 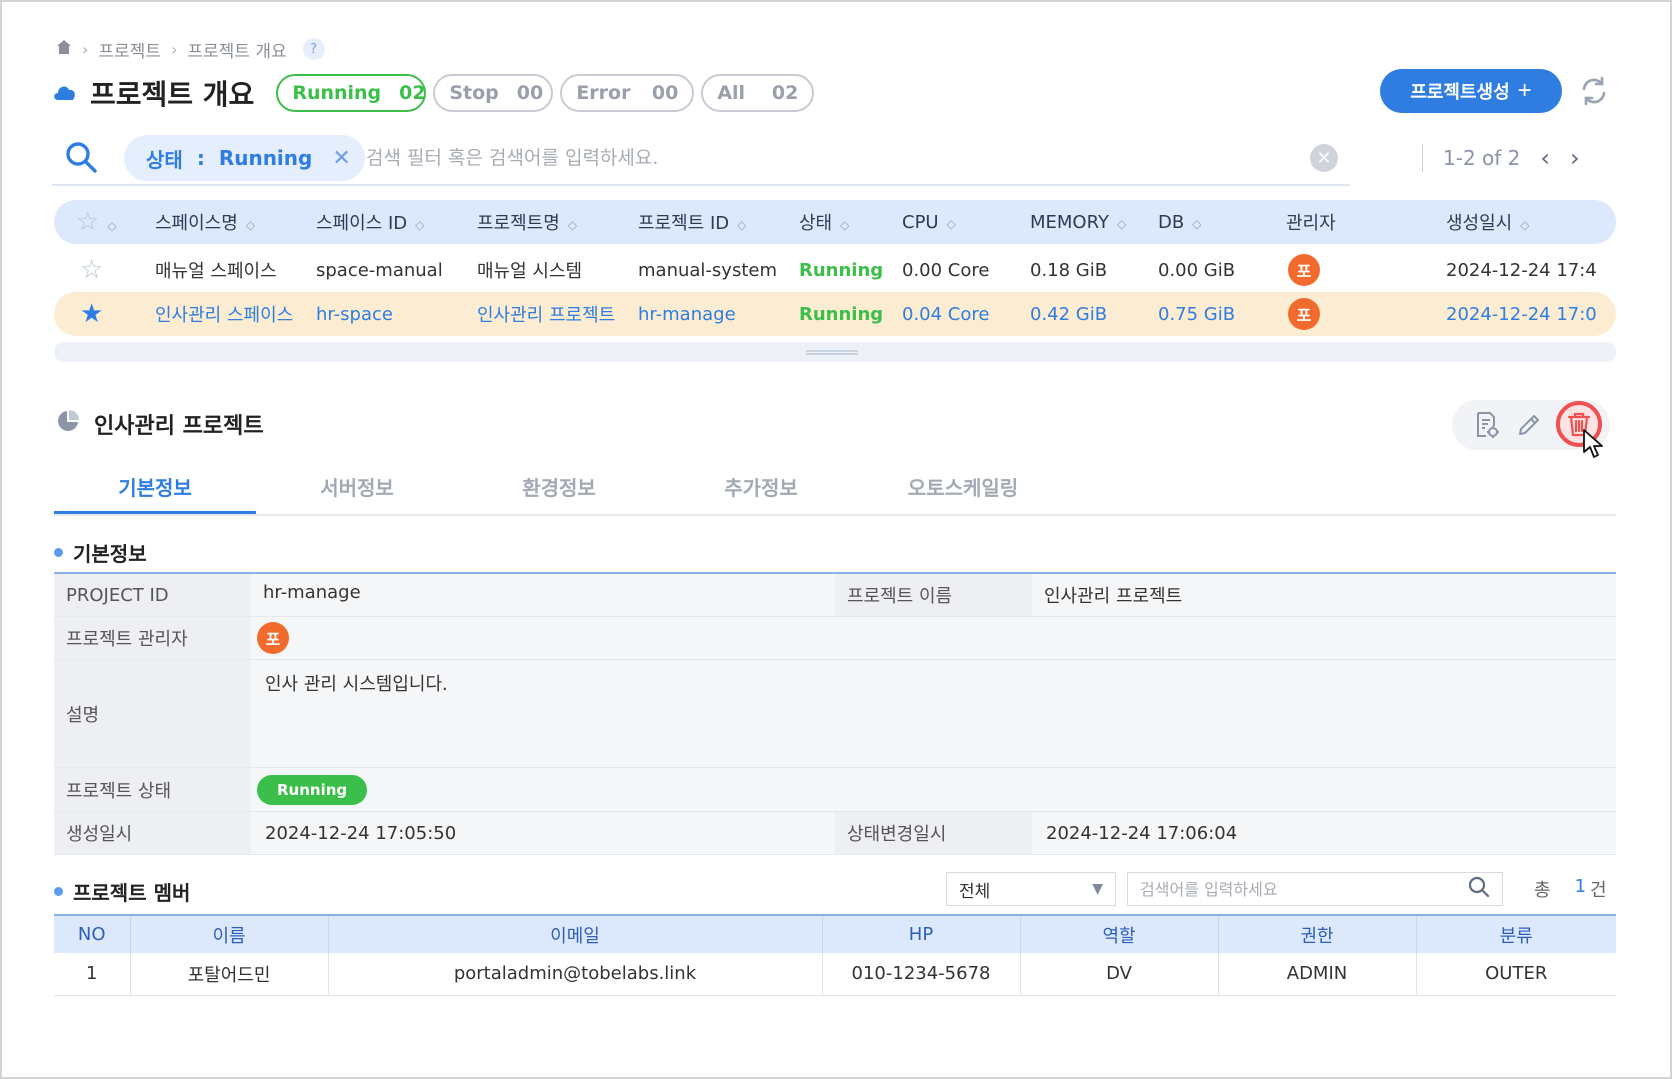 I want to click on label-status-changed: 상태변경일시, so click(x=933, y=833).